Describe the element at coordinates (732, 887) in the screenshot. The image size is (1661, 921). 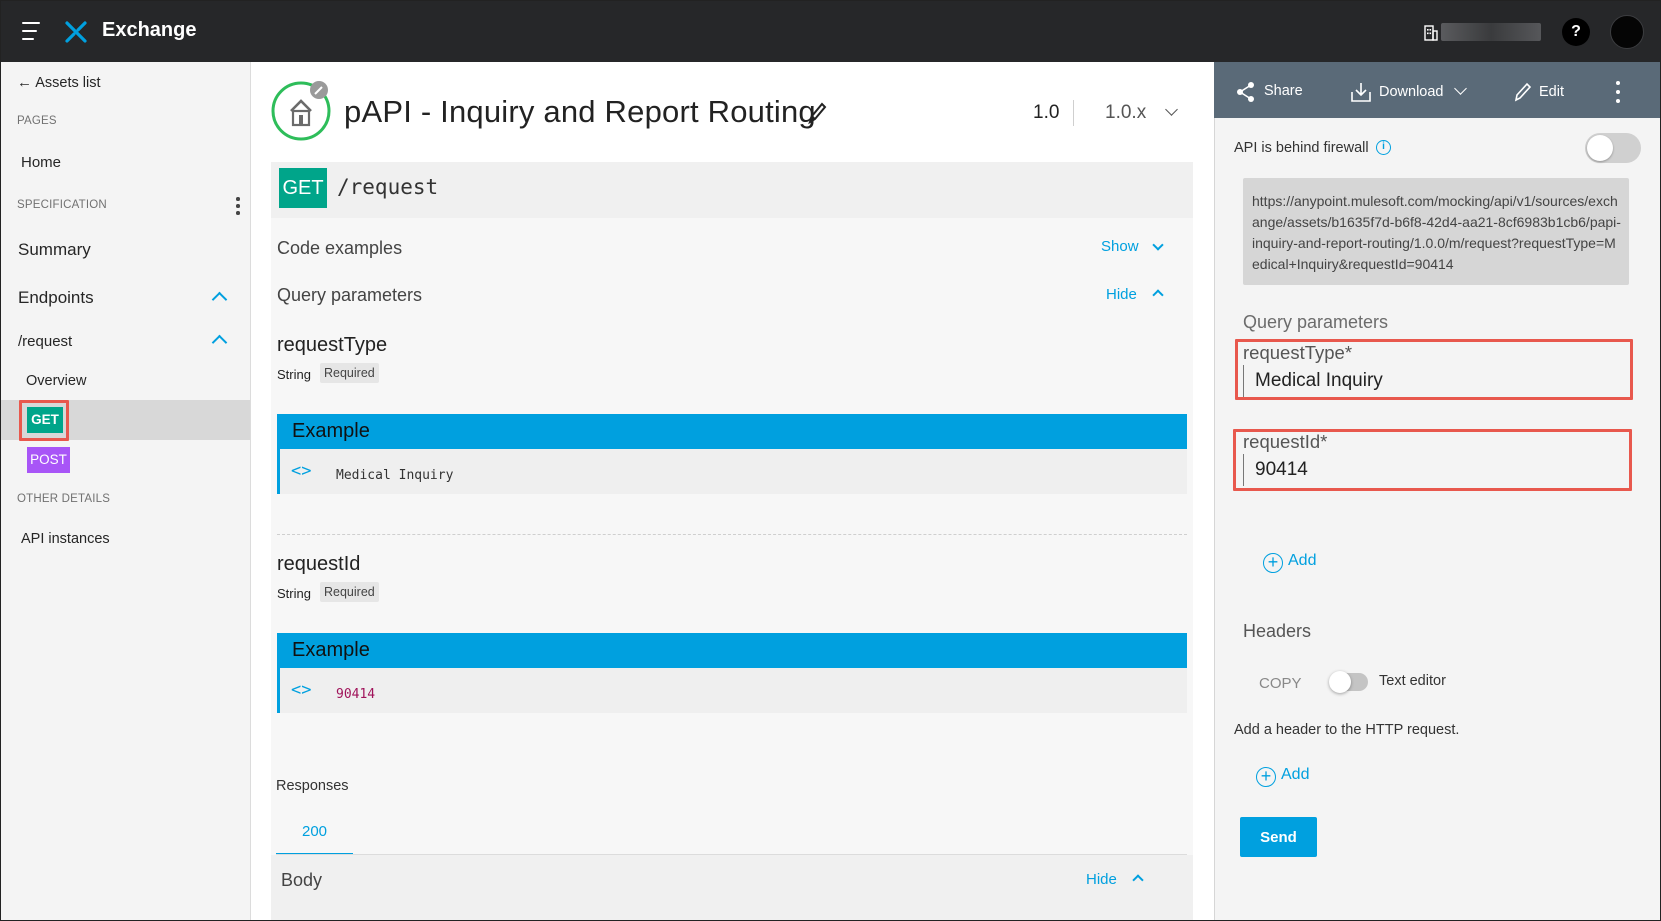
I see `body-section` at that location.